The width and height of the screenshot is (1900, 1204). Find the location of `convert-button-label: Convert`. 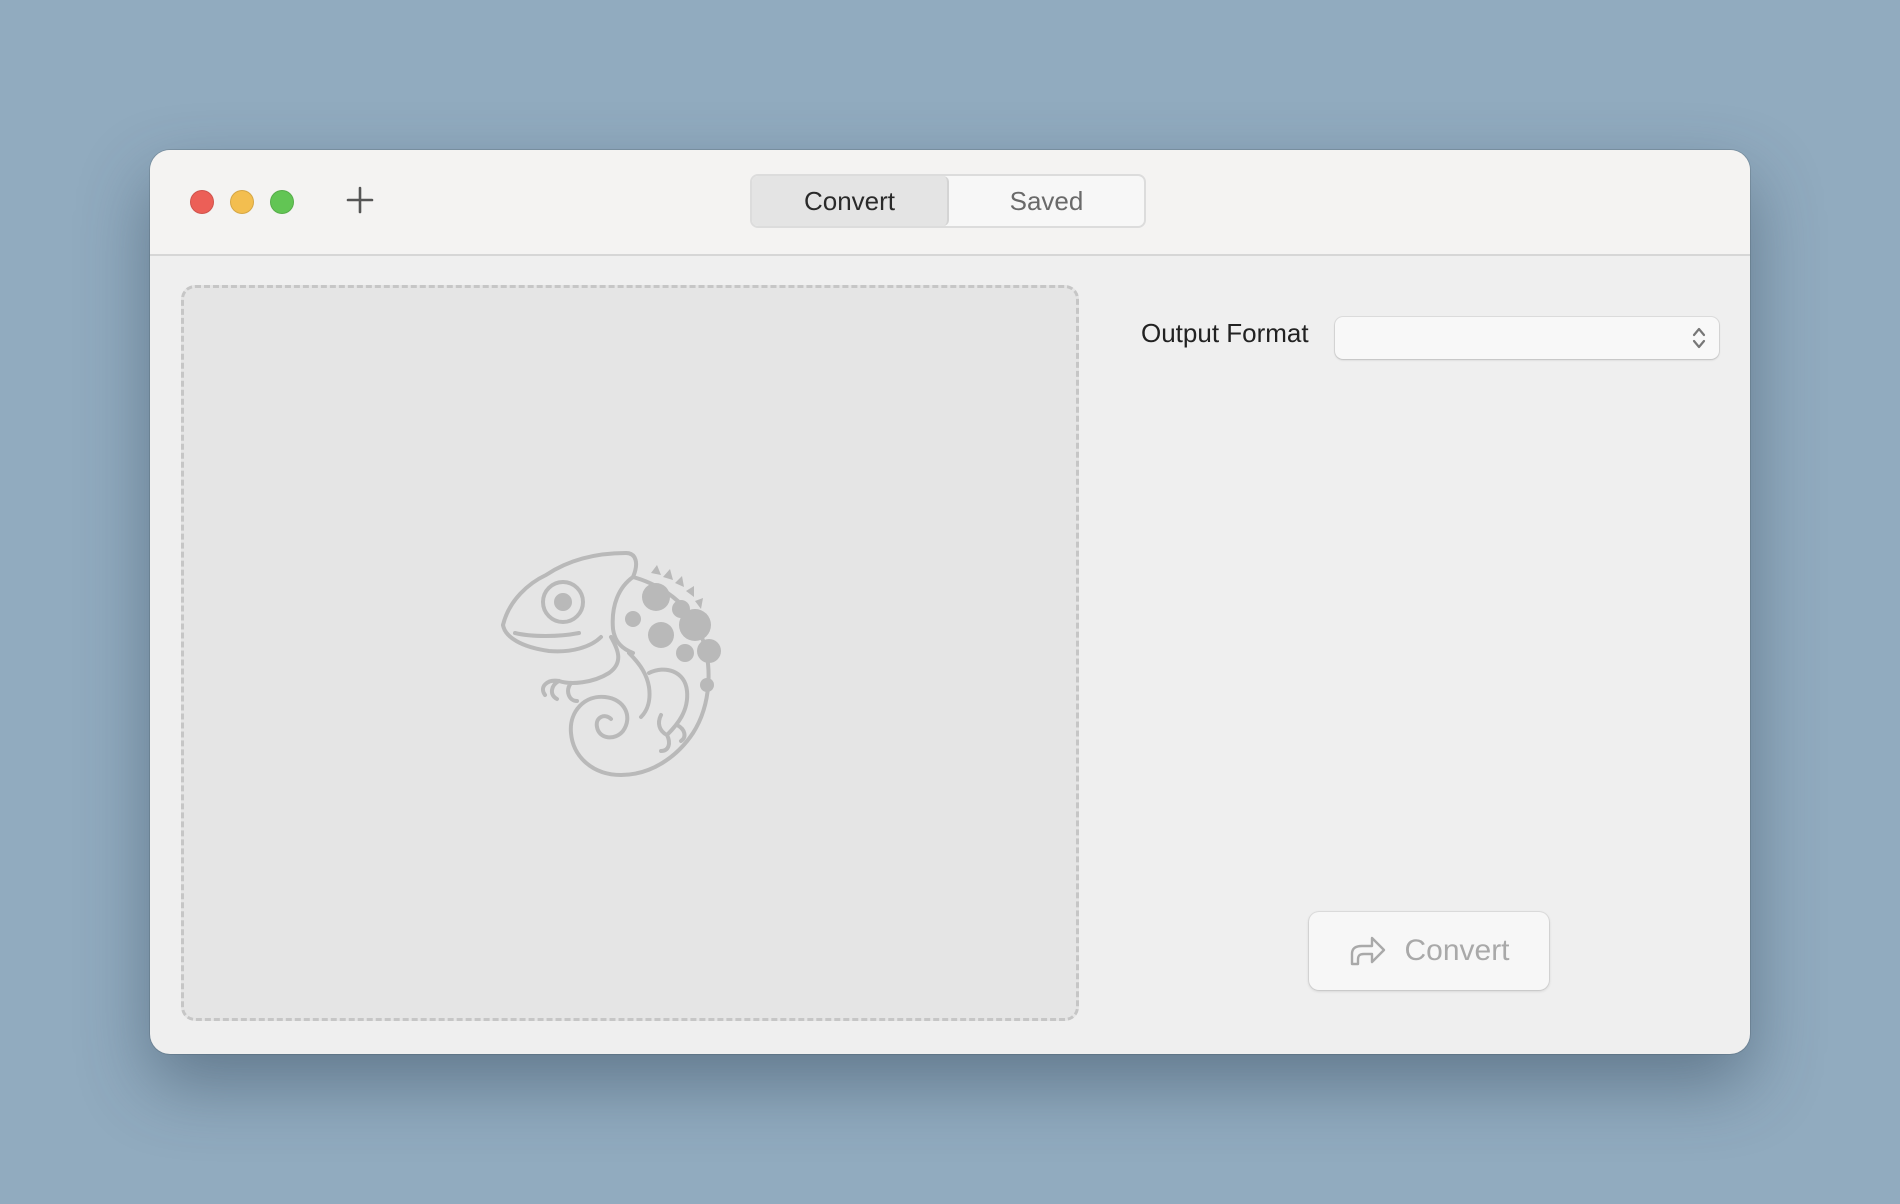

convert-button-label: Convert is located at coordinates (1457, 950).